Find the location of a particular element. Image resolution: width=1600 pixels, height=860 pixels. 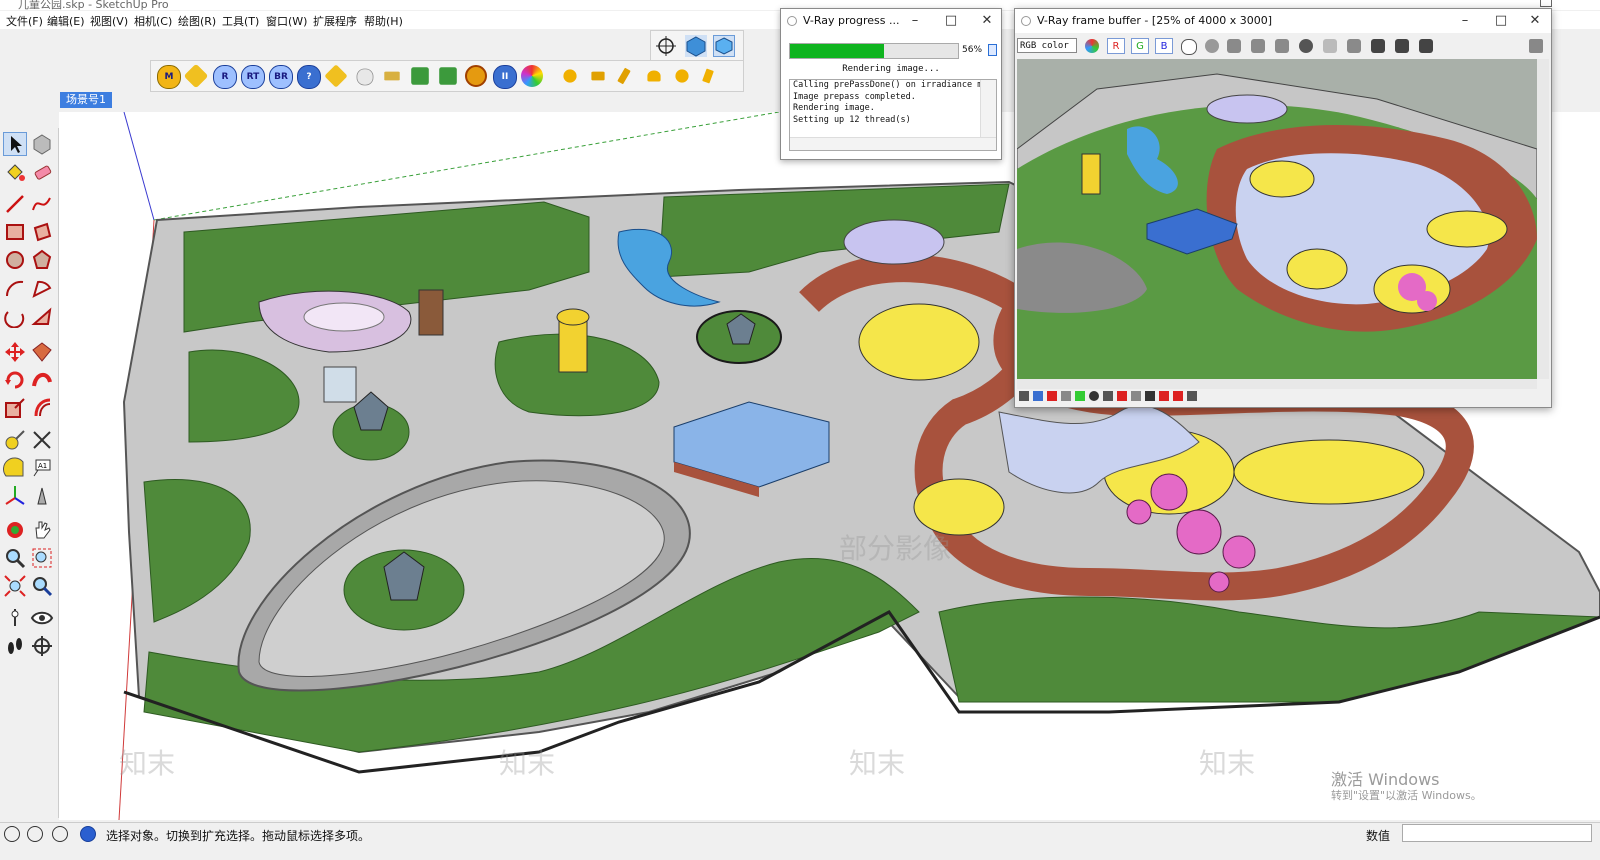

make-component-icon is located at coordinates (42, 144).